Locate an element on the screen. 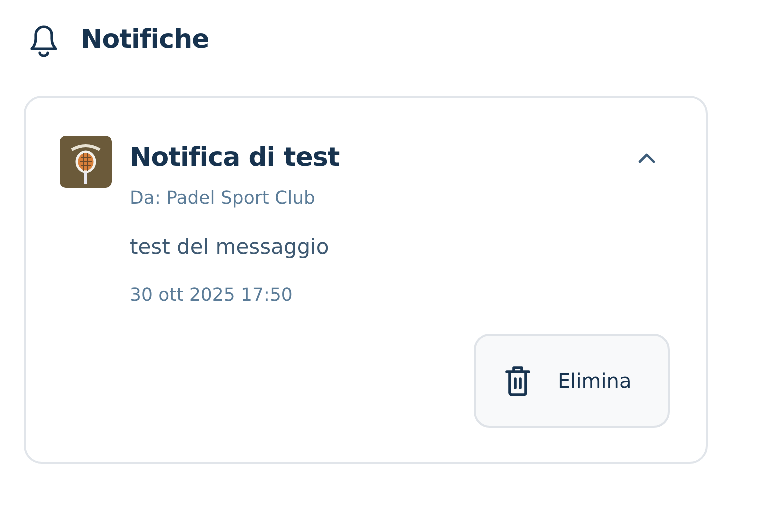  message-text: test del messaggio is located at coordinates (230, 247).